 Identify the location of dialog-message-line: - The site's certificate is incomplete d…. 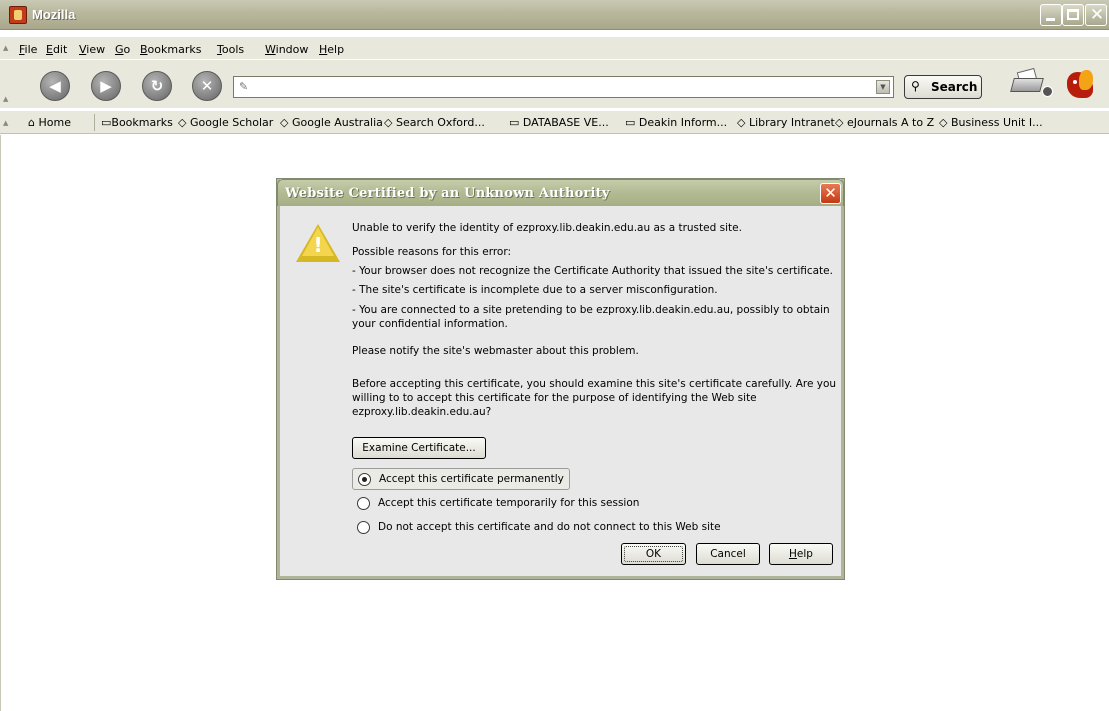
(535, 290).